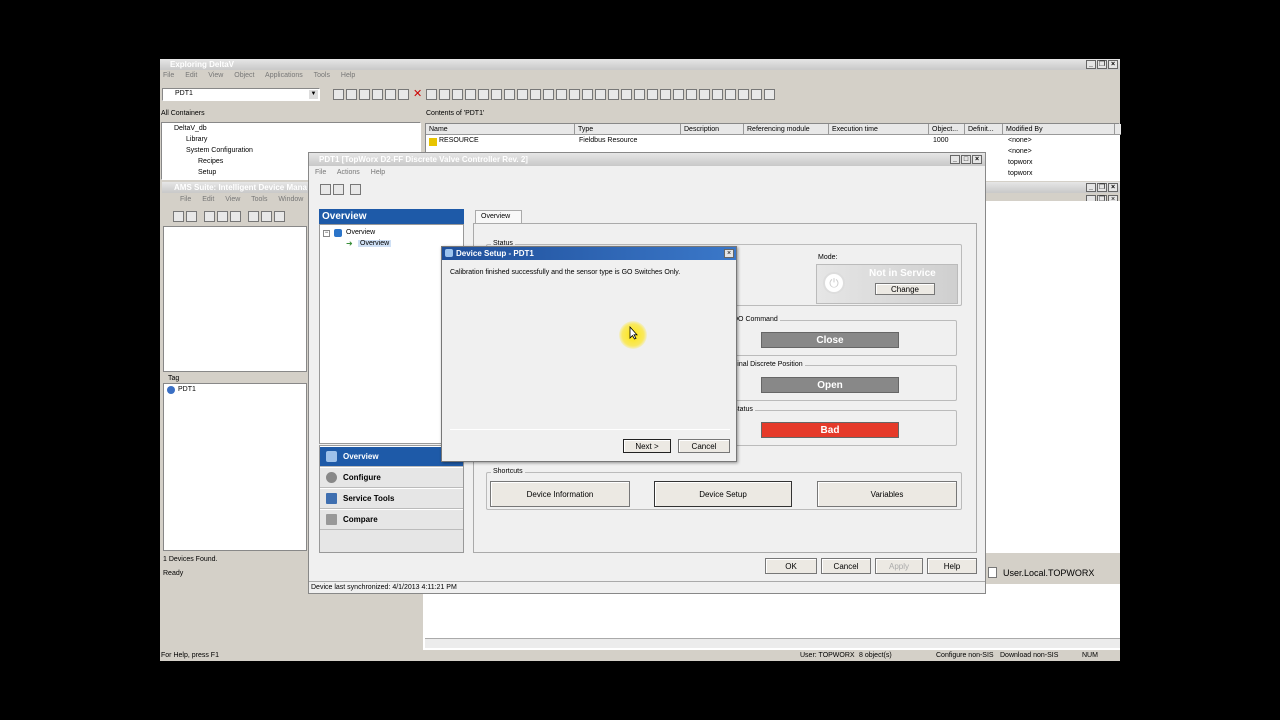 Image resolution: width=1280 pixels, height=720 pixels. Describe the element at coordinates (320, 172) in the screenshot. I see `device-menu-file: File` at that location.